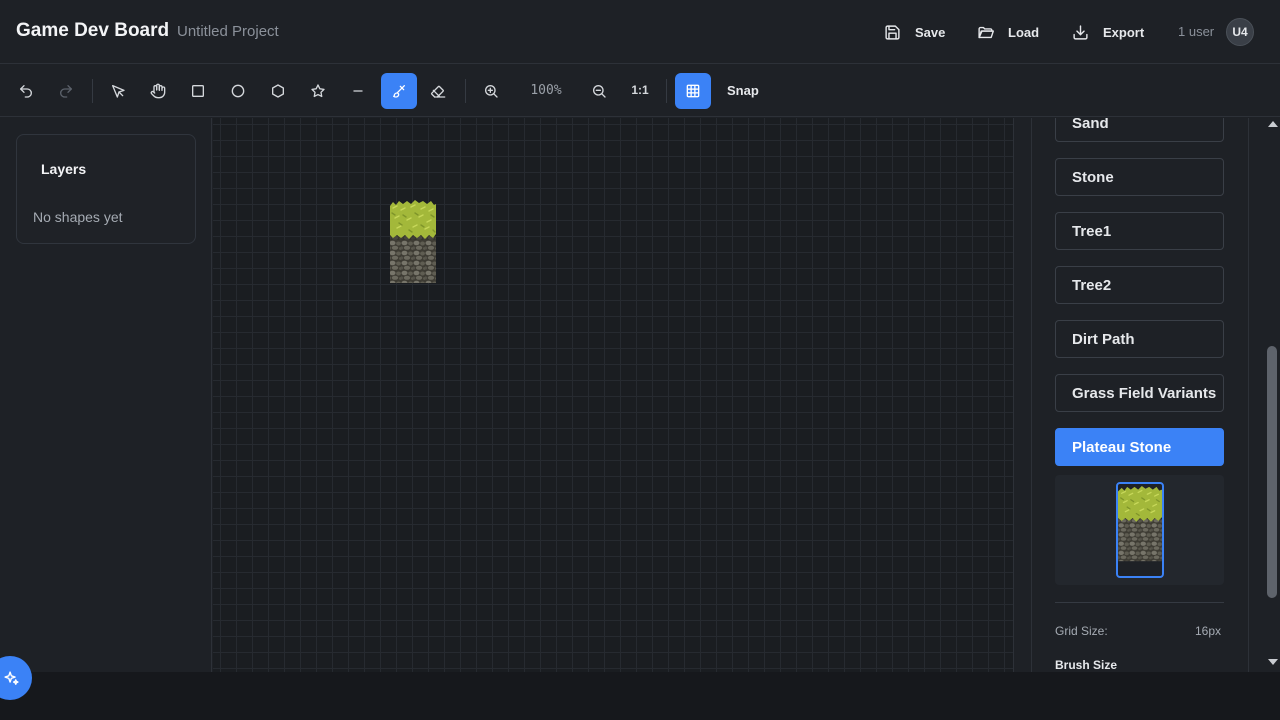 The image size is (1280, 720). I want to click on star-tool-button, so click(318, 91).